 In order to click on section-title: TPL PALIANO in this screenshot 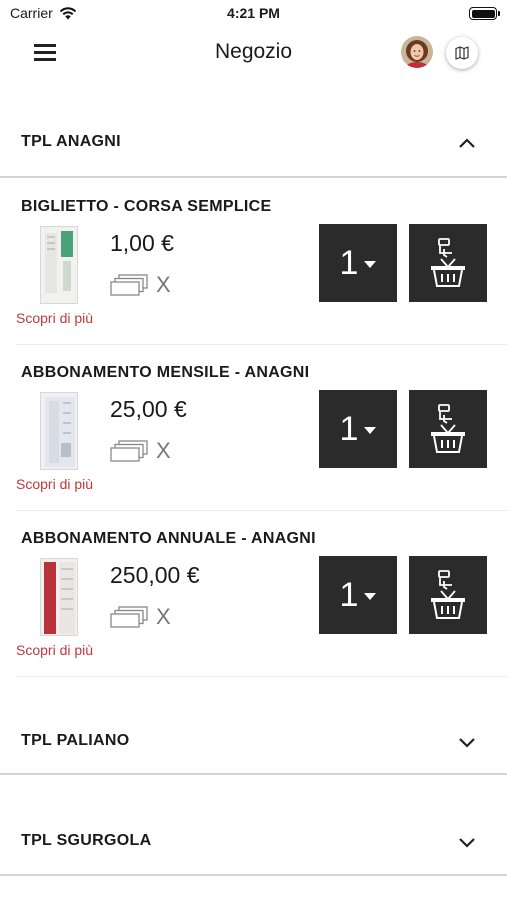, I will do `click(75, 740)`.